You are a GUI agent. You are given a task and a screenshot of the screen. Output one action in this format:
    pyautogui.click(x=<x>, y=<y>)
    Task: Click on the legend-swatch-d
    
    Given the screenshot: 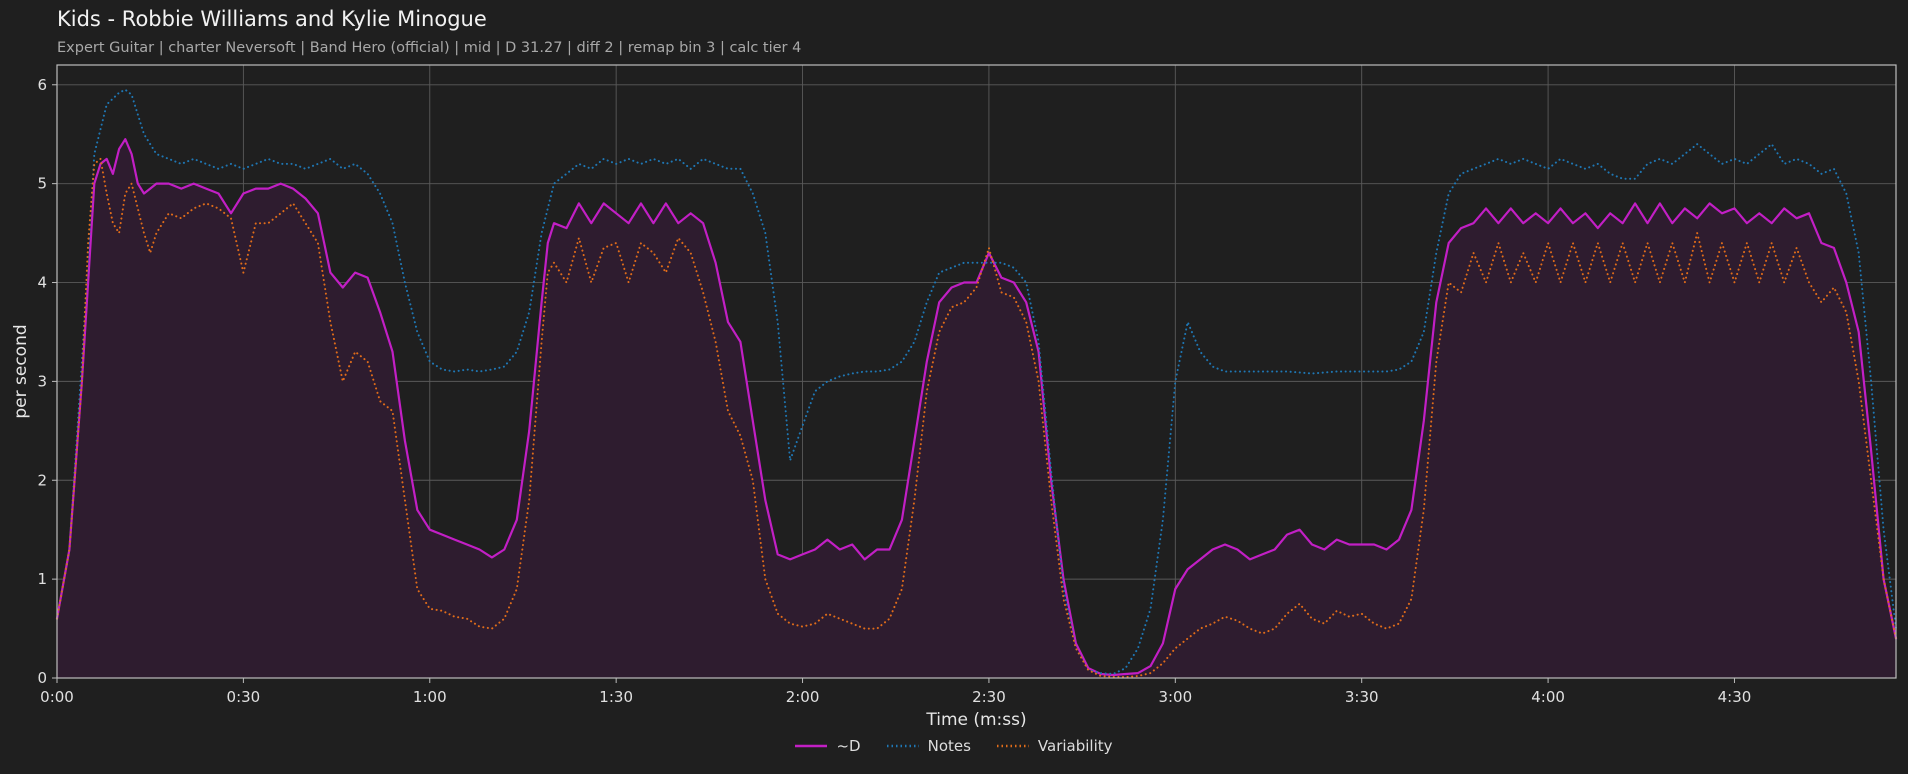 What is the action you would take?
    pyautogui.click(x=811, y=746)
    